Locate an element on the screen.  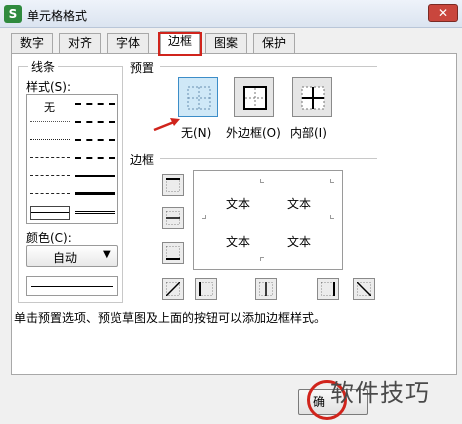
border-middle-horizontal-button is located at coordinates (173, 218).